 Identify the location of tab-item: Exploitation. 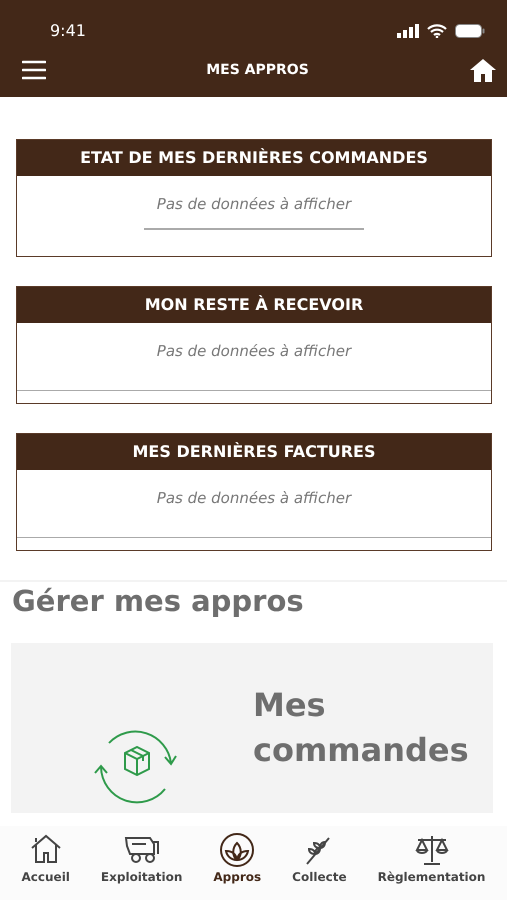
(141, 866).